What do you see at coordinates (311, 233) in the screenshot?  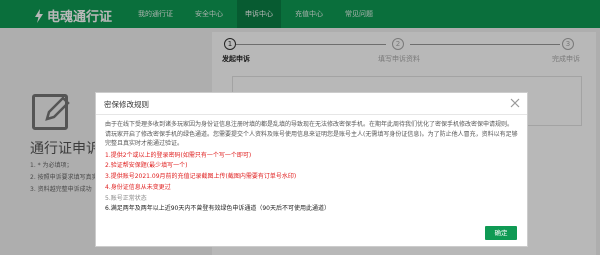 I see `modal-footer: 确定` at bounding box center [311, 233].